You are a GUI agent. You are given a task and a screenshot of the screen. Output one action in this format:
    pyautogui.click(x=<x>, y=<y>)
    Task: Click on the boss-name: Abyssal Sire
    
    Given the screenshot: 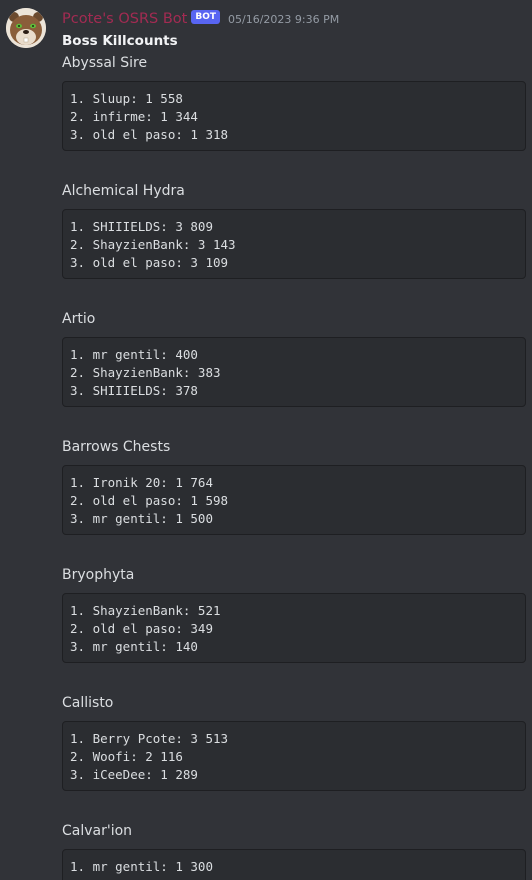 What is the action you would take?
    pyautogui.click(x=105, y=63)
    